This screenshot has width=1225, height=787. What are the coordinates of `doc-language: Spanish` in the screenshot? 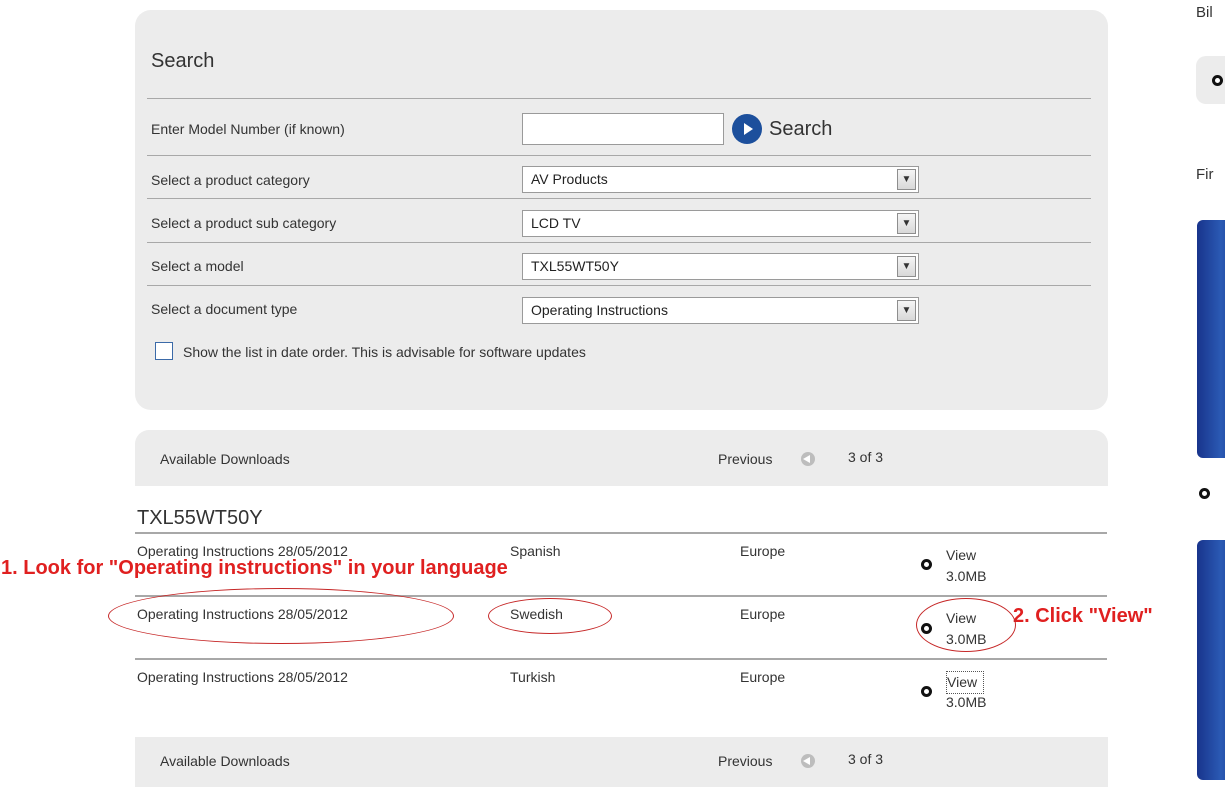 It's located at (535, 551).